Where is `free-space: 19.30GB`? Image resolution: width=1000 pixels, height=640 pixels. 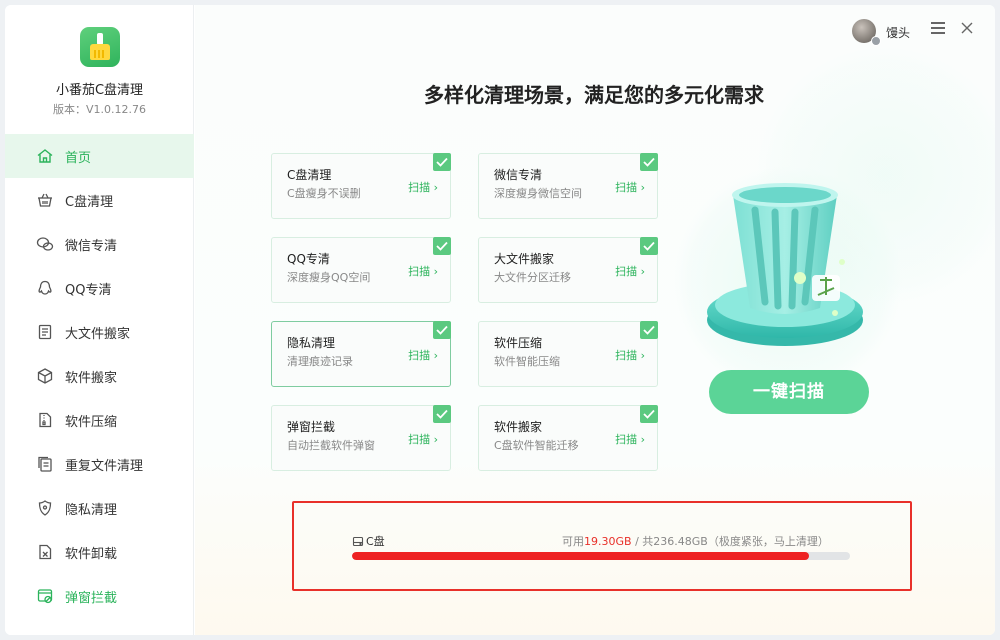
free-space: 19.30GB is located at coordinates (608, 541).